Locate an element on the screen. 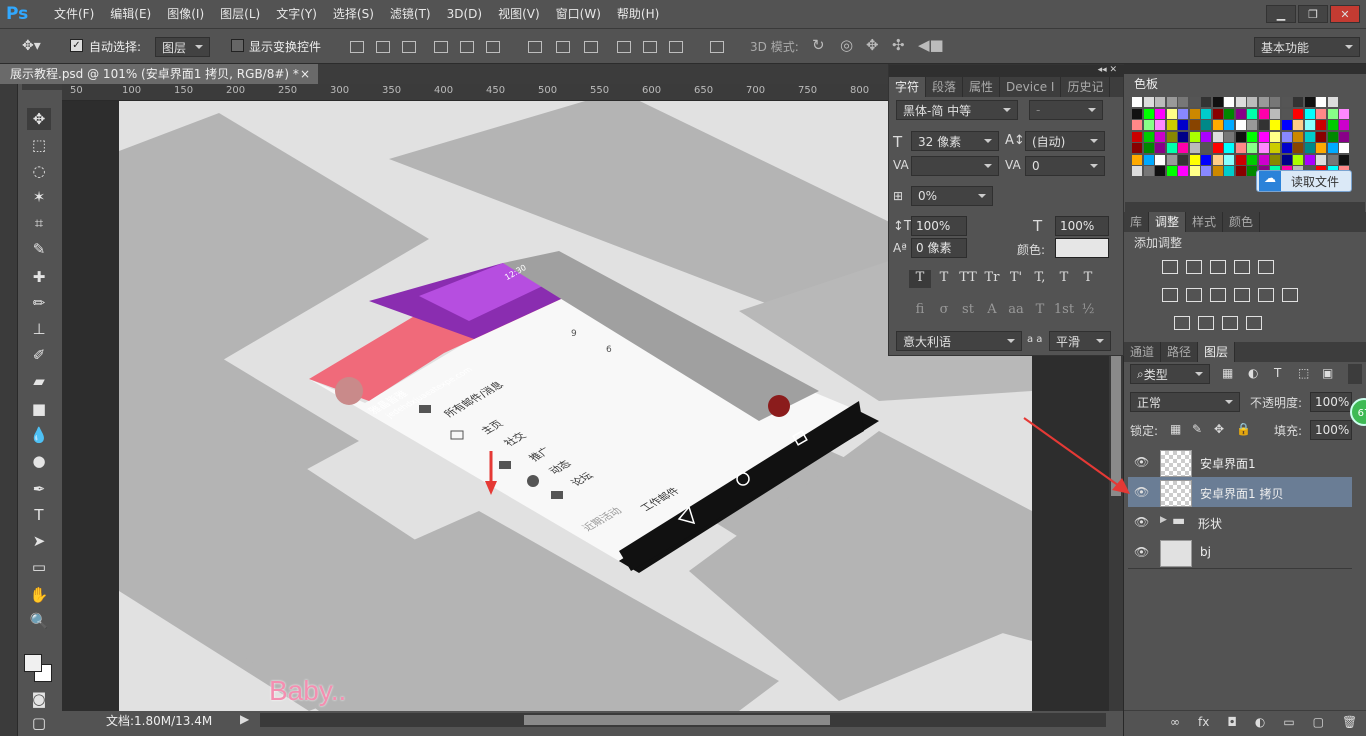 This screenshot has height=736, width=1366. 3d-rotate-icon: ↻ is located at coordinates (818, 45).